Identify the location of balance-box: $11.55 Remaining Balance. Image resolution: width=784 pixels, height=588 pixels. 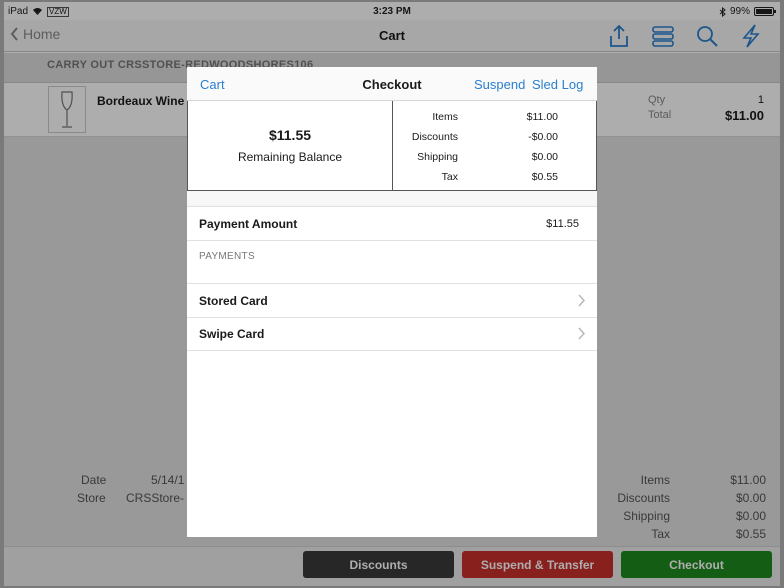
(290, 145).